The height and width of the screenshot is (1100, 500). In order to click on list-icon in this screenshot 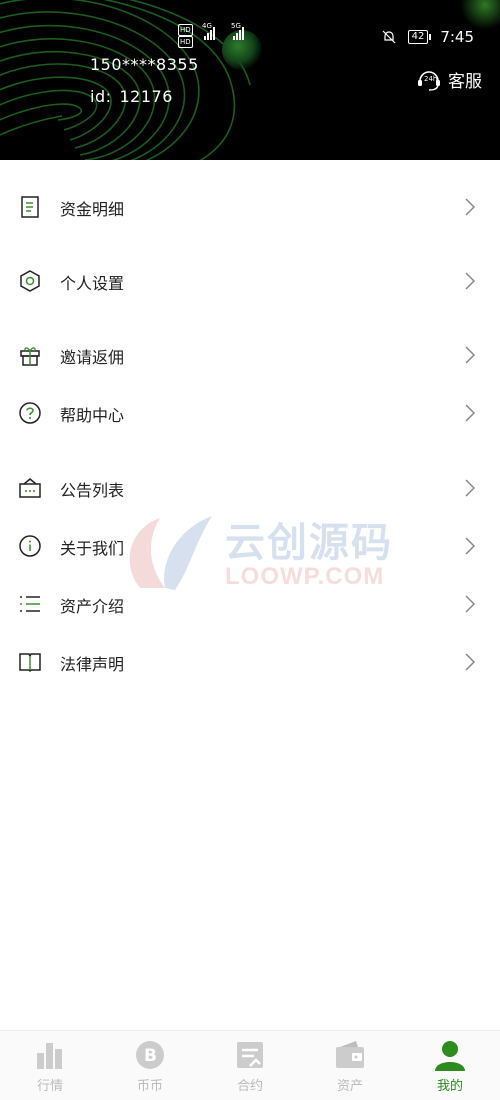, I will do `click(30, 604)`.